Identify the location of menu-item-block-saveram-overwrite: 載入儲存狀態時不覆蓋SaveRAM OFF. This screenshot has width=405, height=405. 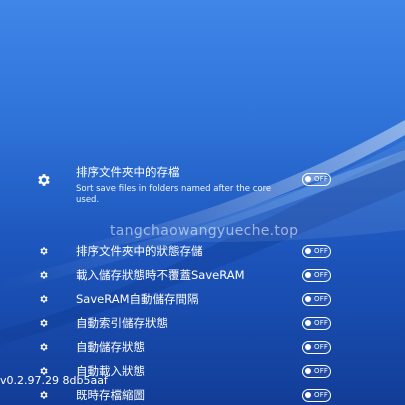
(202, 276).